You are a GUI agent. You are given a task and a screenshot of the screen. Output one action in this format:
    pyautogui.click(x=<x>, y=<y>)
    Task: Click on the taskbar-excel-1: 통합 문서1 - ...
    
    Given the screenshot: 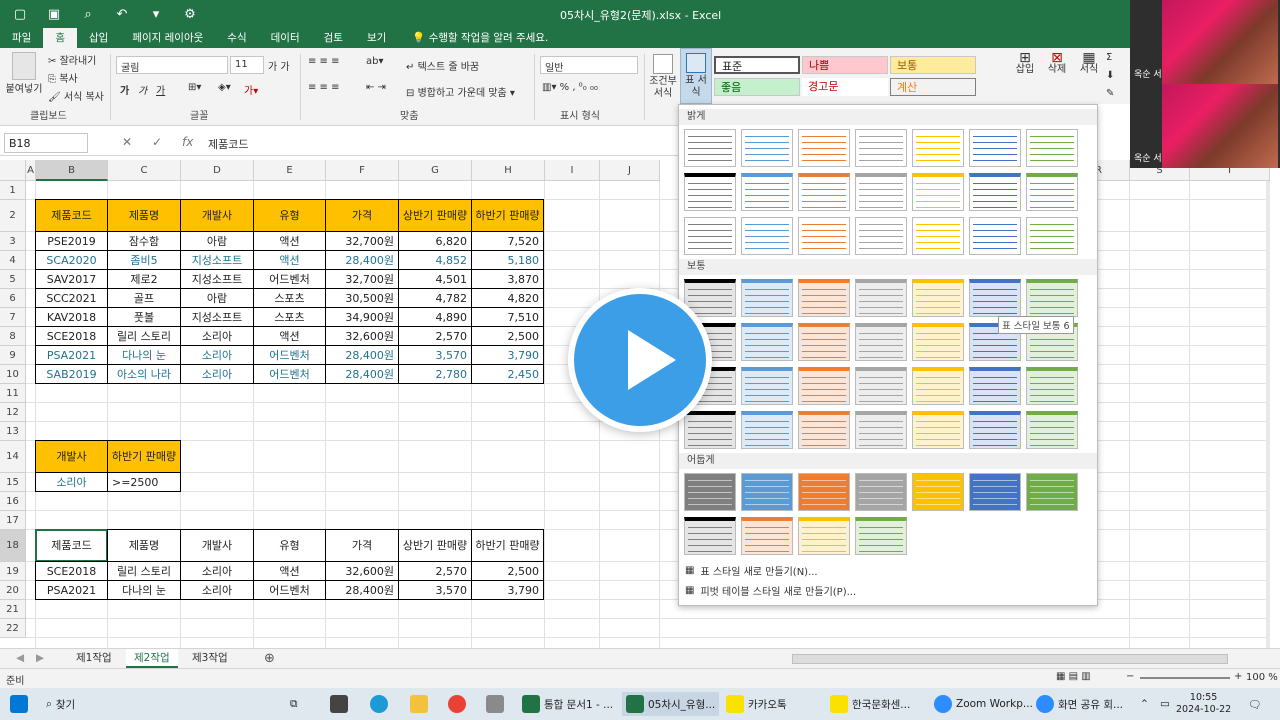 What is the action you would take?
    pyautogui.click(x=567, y=704)
    